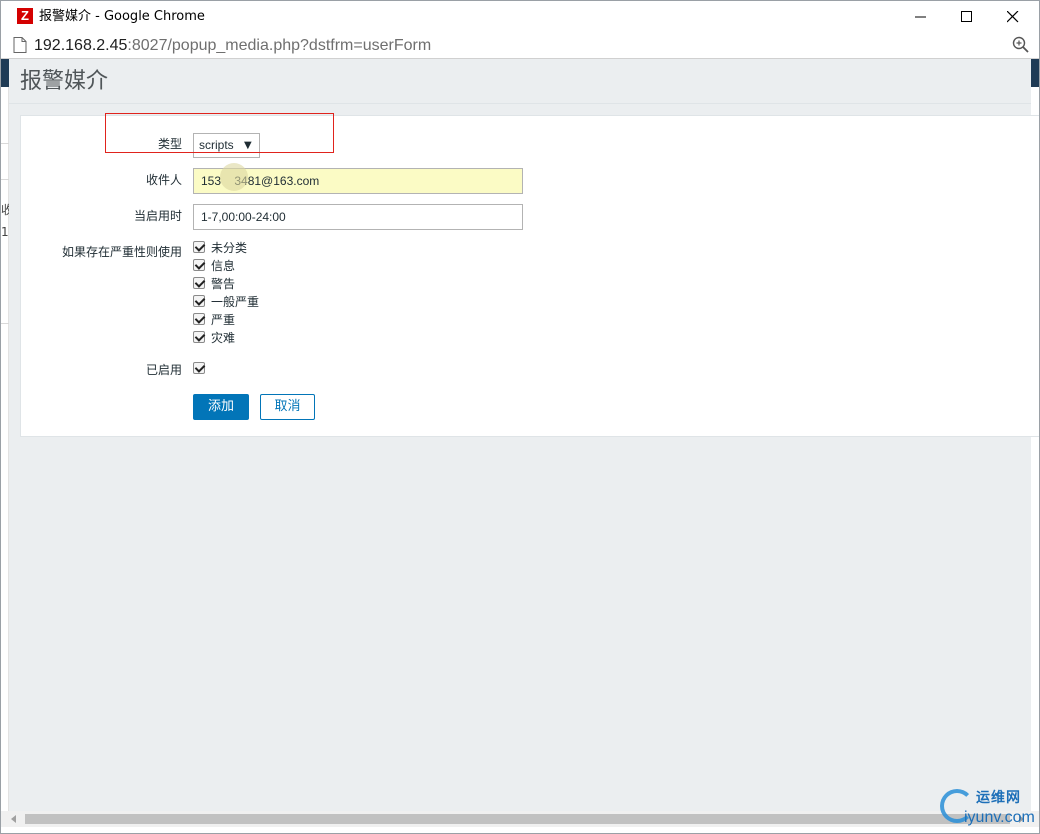  What do you see at coordinates (81, 45) in the screenshot?
I see `url-host: 192.168.2.45` at bounding box center [81, 45].